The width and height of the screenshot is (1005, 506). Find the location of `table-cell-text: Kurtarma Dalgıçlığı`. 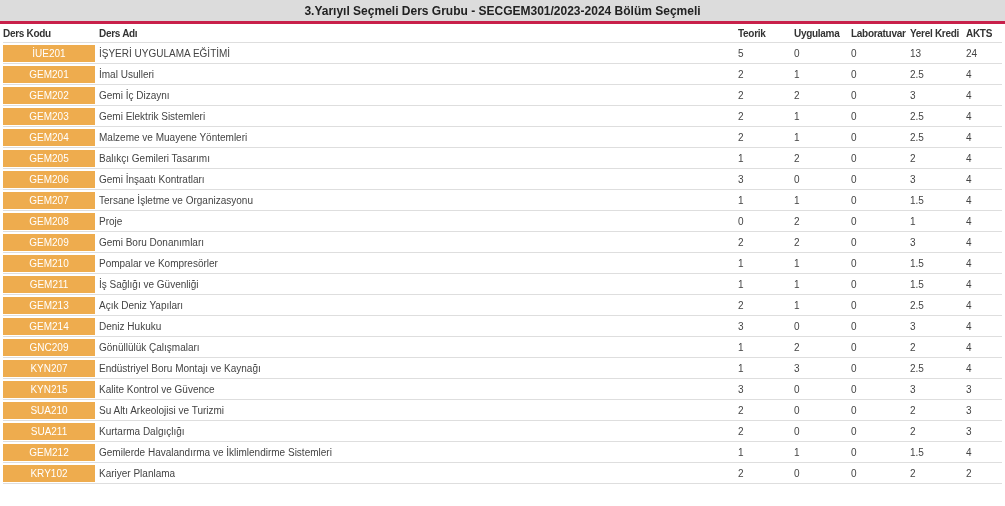

table-cell-text: Kurtarma Dalgıçlığı is located at coordinates (142, 431).